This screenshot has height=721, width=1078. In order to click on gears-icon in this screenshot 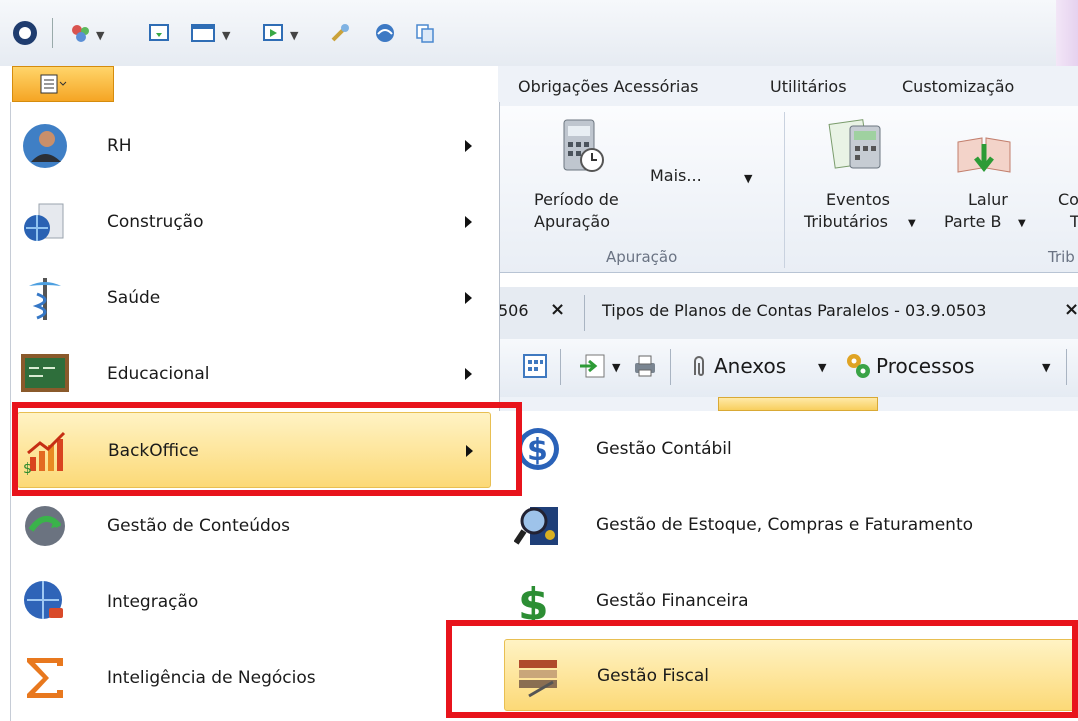, I will do `click(858, 366)`.